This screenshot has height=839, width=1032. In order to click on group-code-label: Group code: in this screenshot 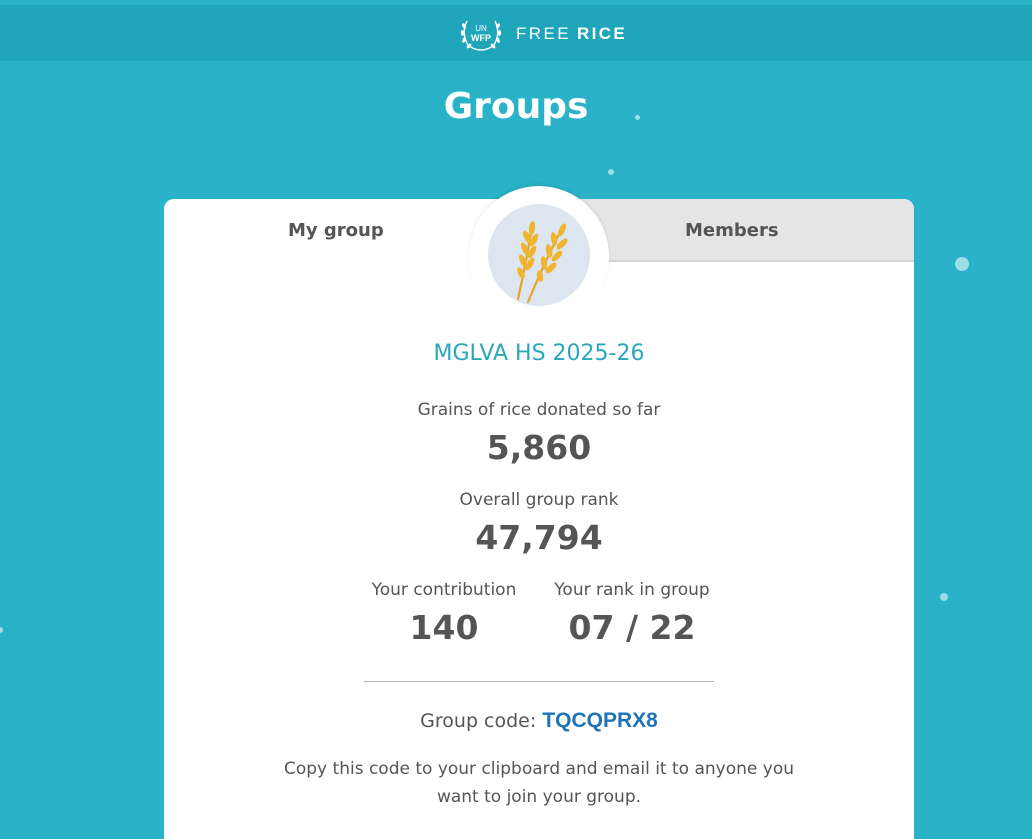, I will do `click(478, 721)`.